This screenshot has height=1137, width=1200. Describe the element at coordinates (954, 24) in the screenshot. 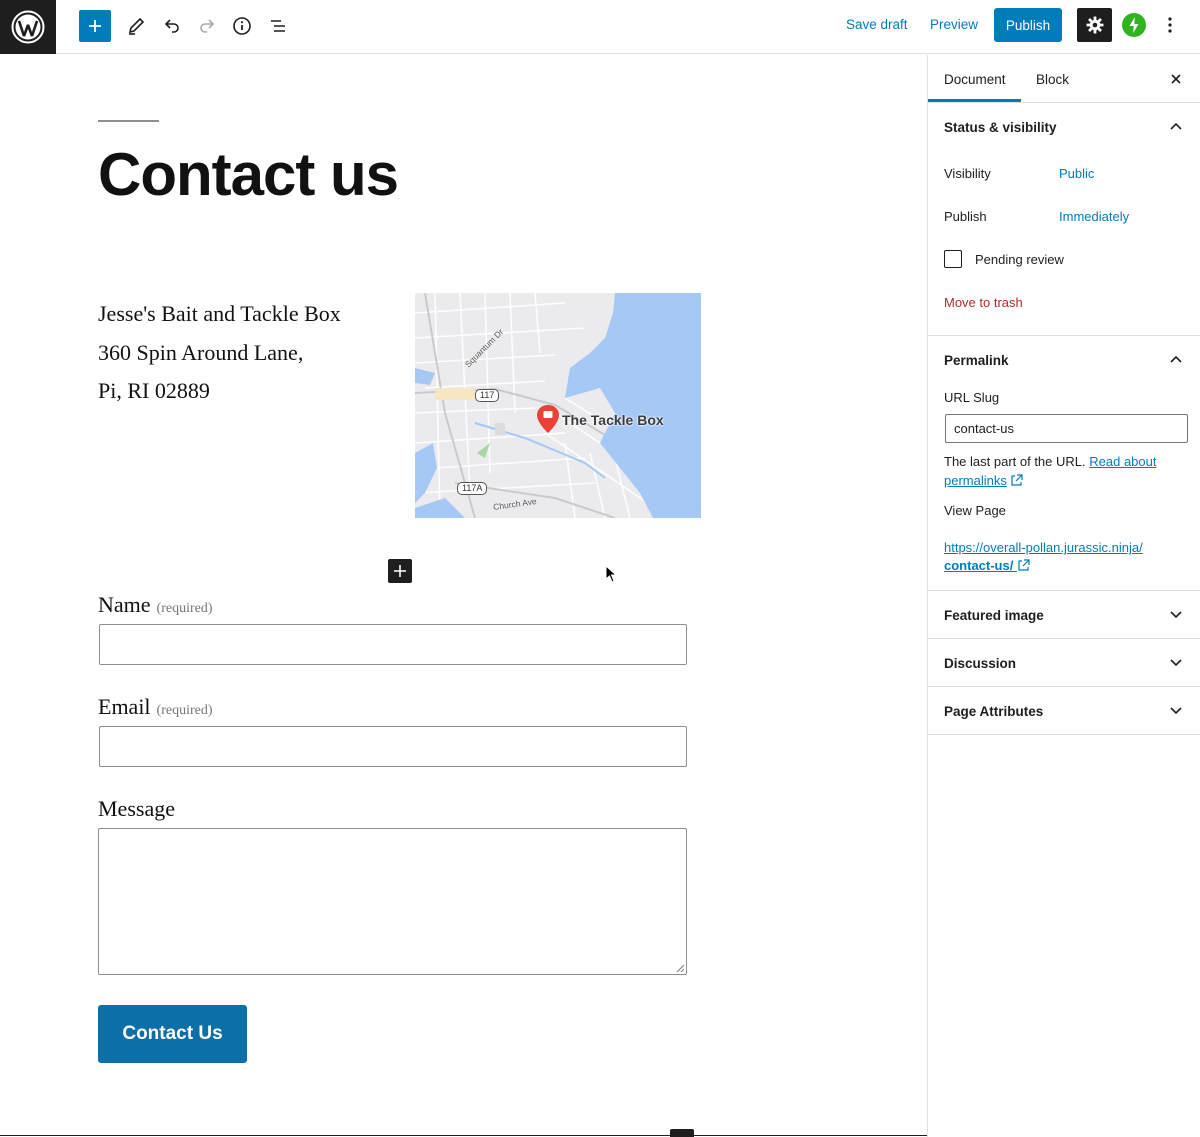

I see `preview-button: Preview` at that location.